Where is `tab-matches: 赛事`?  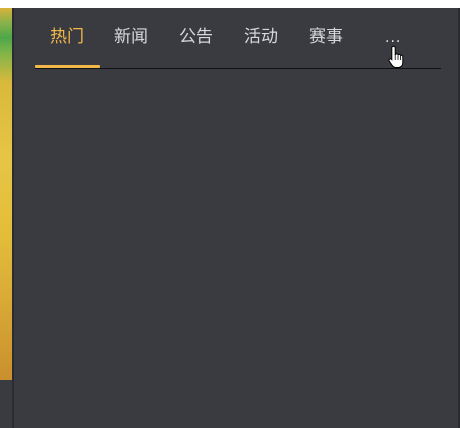
tab-matches: 赛事 is located at coordinates (326, 37).